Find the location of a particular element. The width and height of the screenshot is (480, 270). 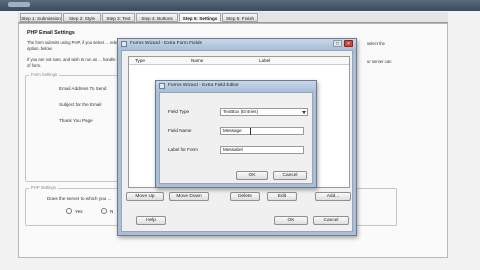

editor-cancel-button: Cancel is located at coordinates (290, 175).